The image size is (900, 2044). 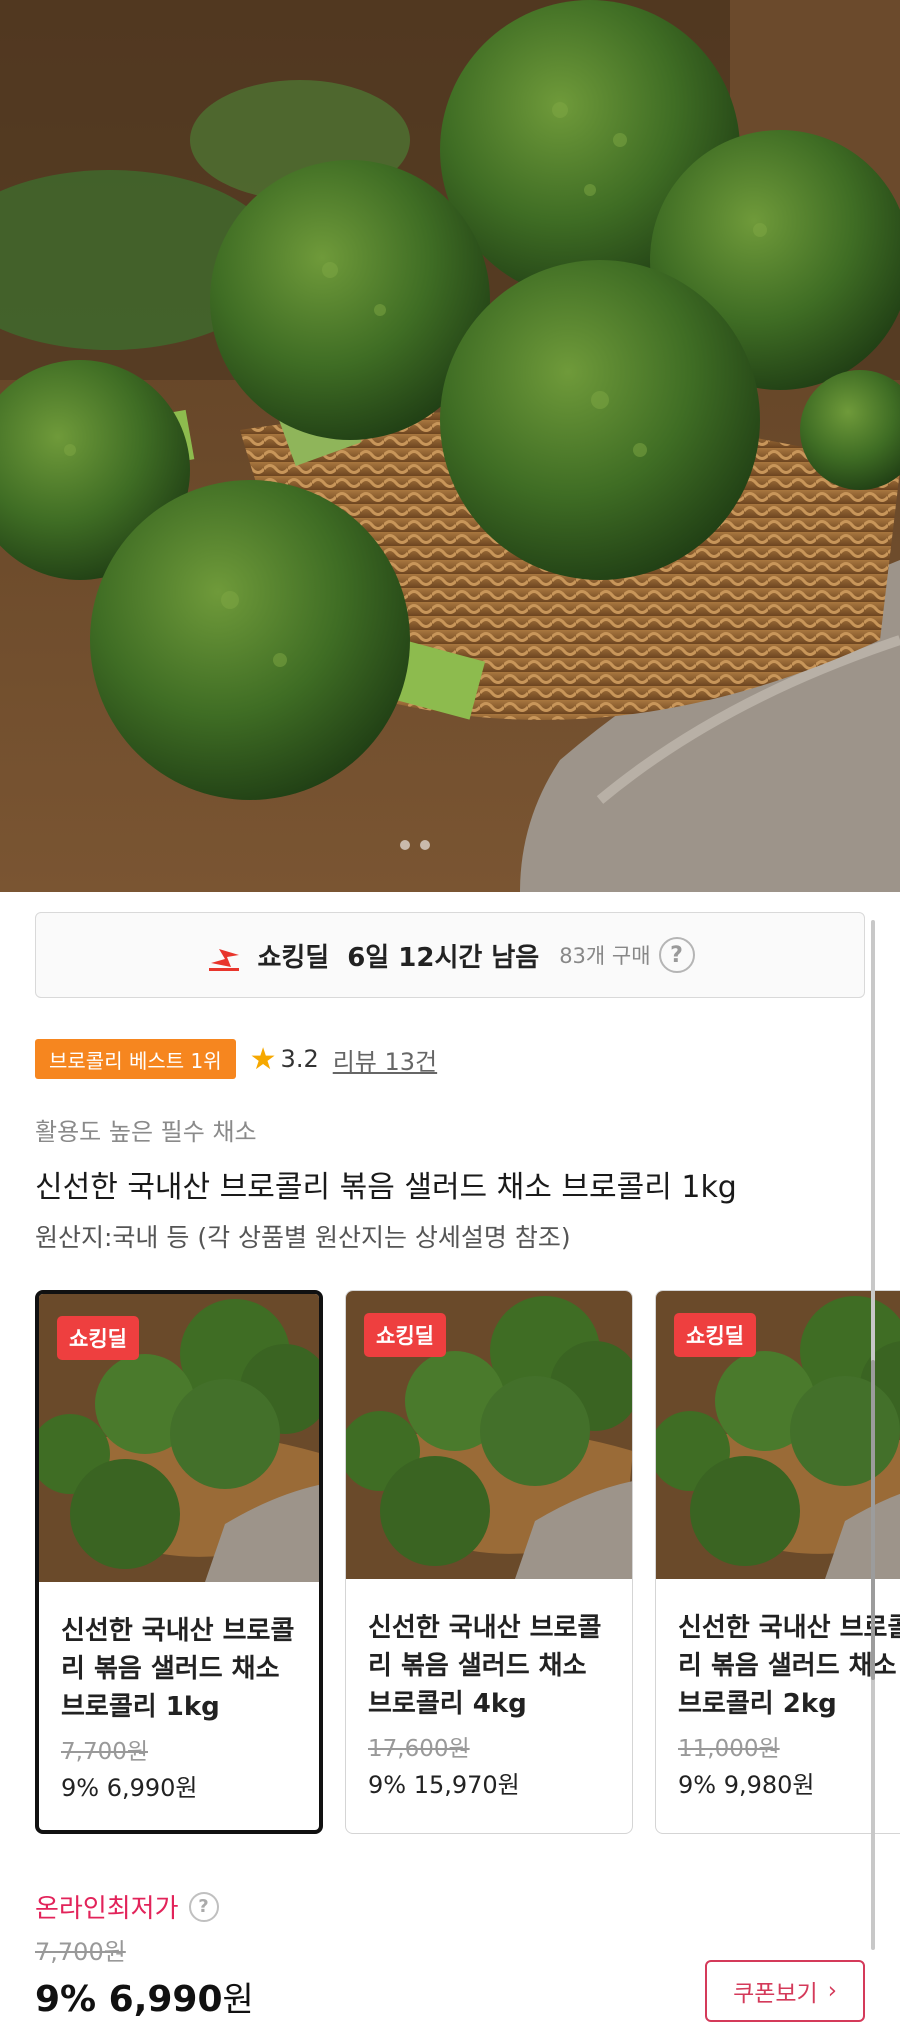 I want to click on lowest-price-label: 온라인최저가 ?, so click(x=127, y=1906).